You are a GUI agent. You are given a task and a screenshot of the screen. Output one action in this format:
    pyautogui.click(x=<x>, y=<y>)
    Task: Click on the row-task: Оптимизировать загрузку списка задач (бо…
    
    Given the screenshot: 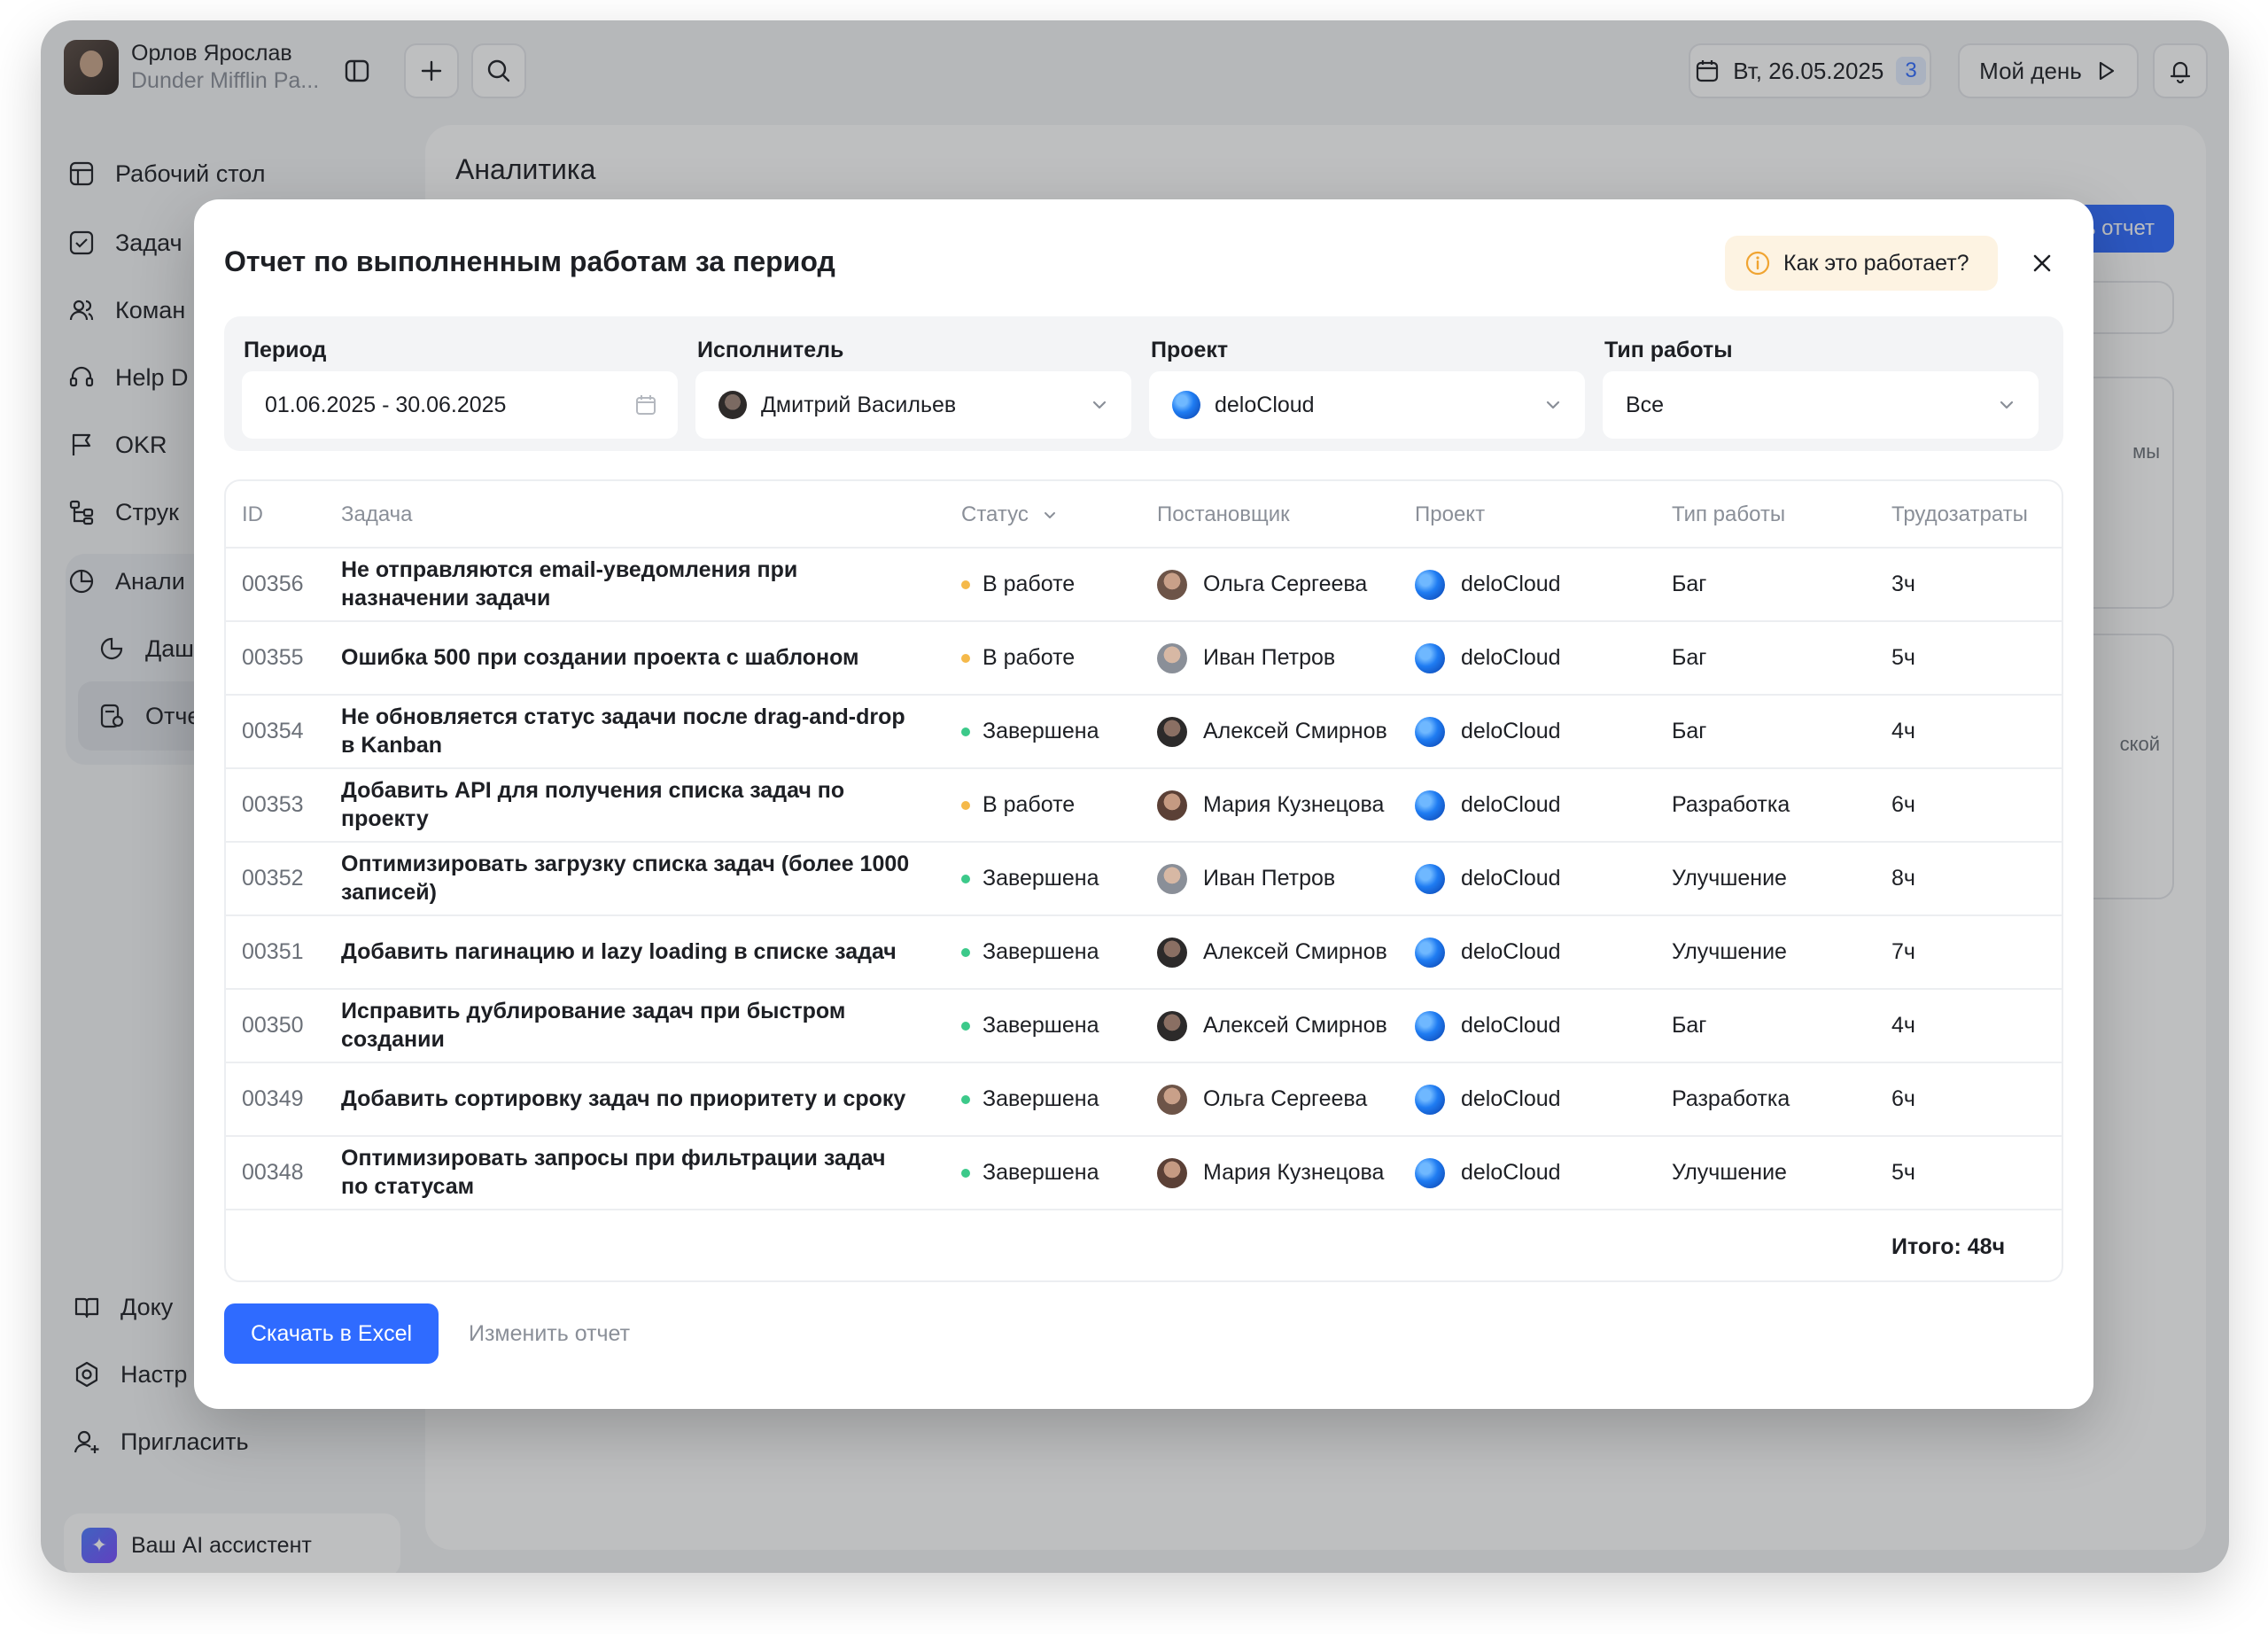 What is the action you would take?
    pyautogui.click(x=629, y=878)
    